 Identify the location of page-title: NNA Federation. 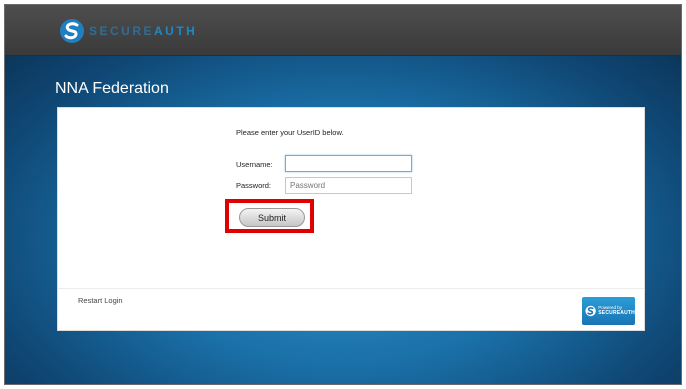
(112, 88).